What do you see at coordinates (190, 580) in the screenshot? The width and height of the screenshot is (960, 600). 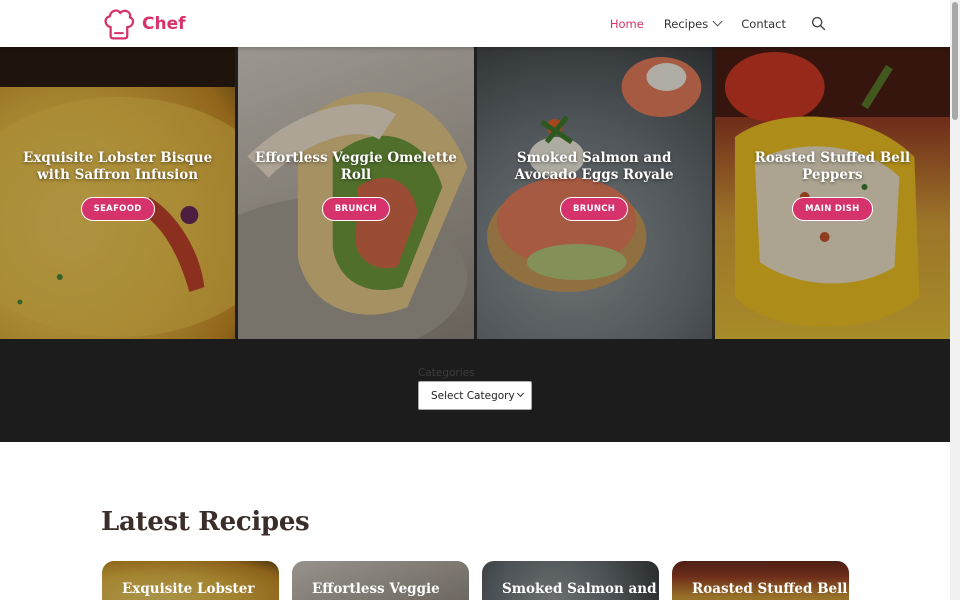 I see `recipe-card: Exquisite Lobster` at bounding box center [190, 580].